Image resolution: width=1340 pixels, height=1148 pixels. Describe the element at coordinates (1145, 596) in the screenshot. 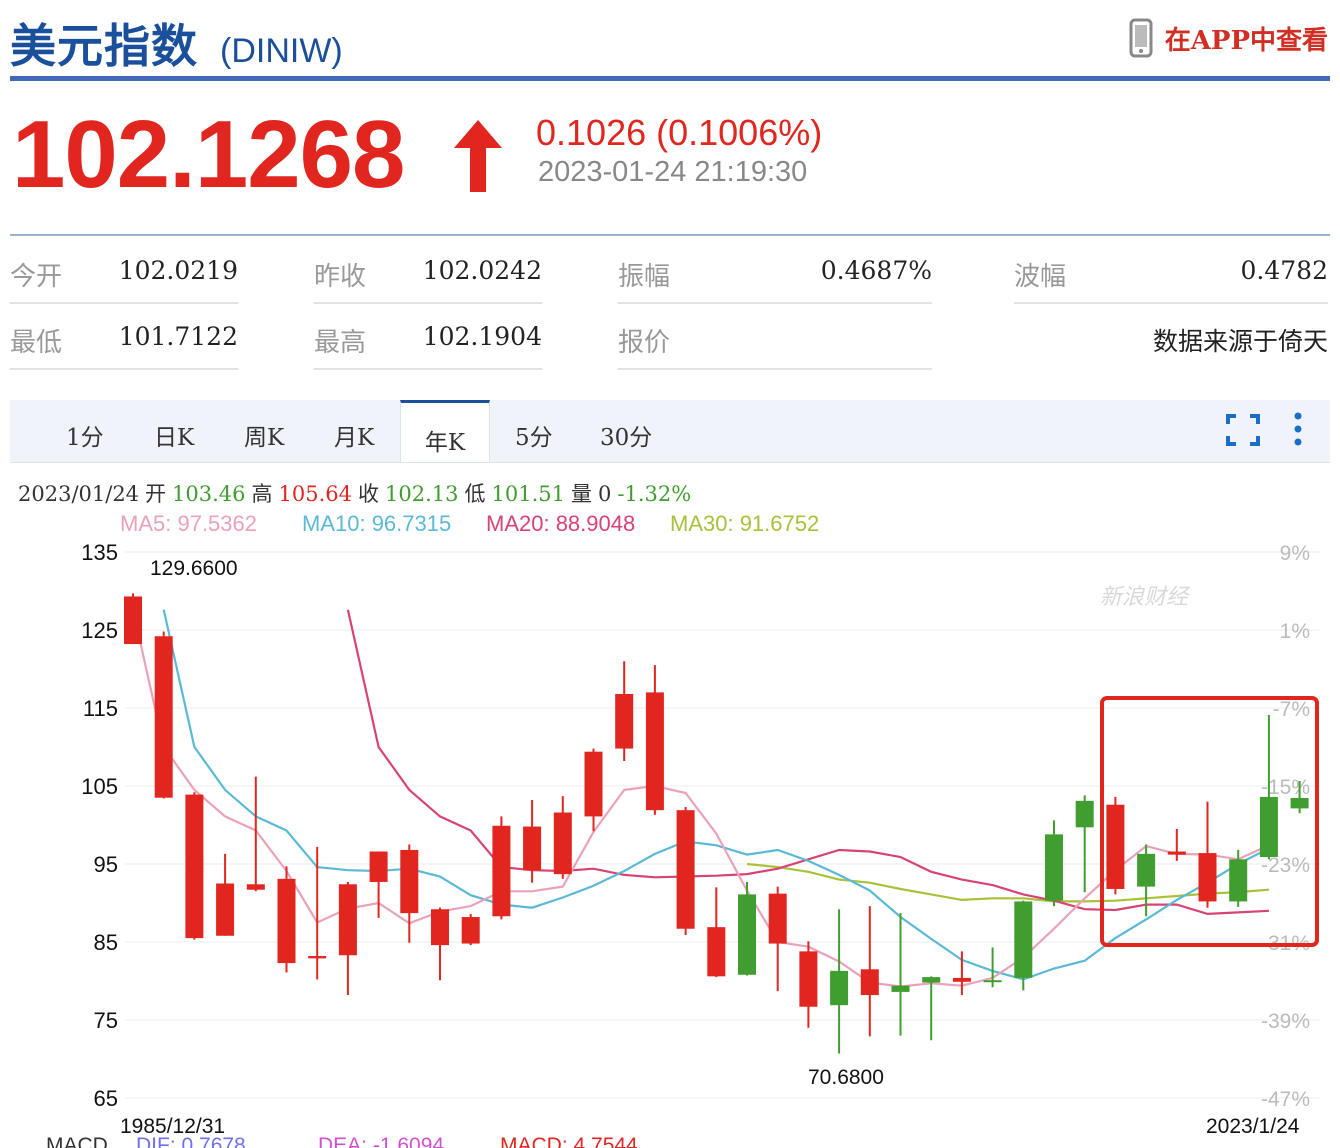

I see `watermark: 新浪财经` at that location.